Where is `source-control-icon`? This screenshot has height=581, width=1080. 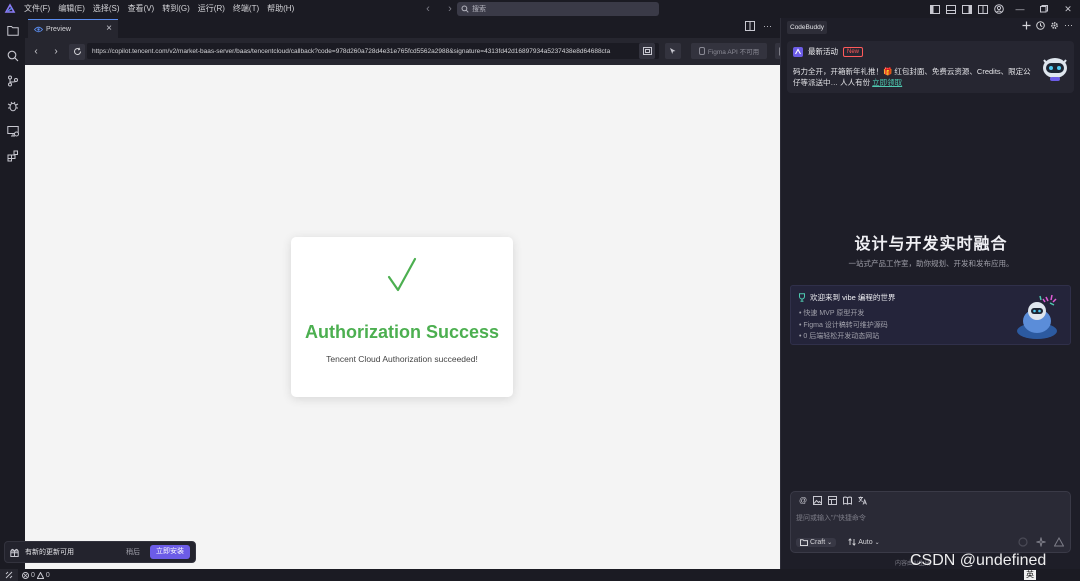
source-control-icon is located at coordinates (12, 80).